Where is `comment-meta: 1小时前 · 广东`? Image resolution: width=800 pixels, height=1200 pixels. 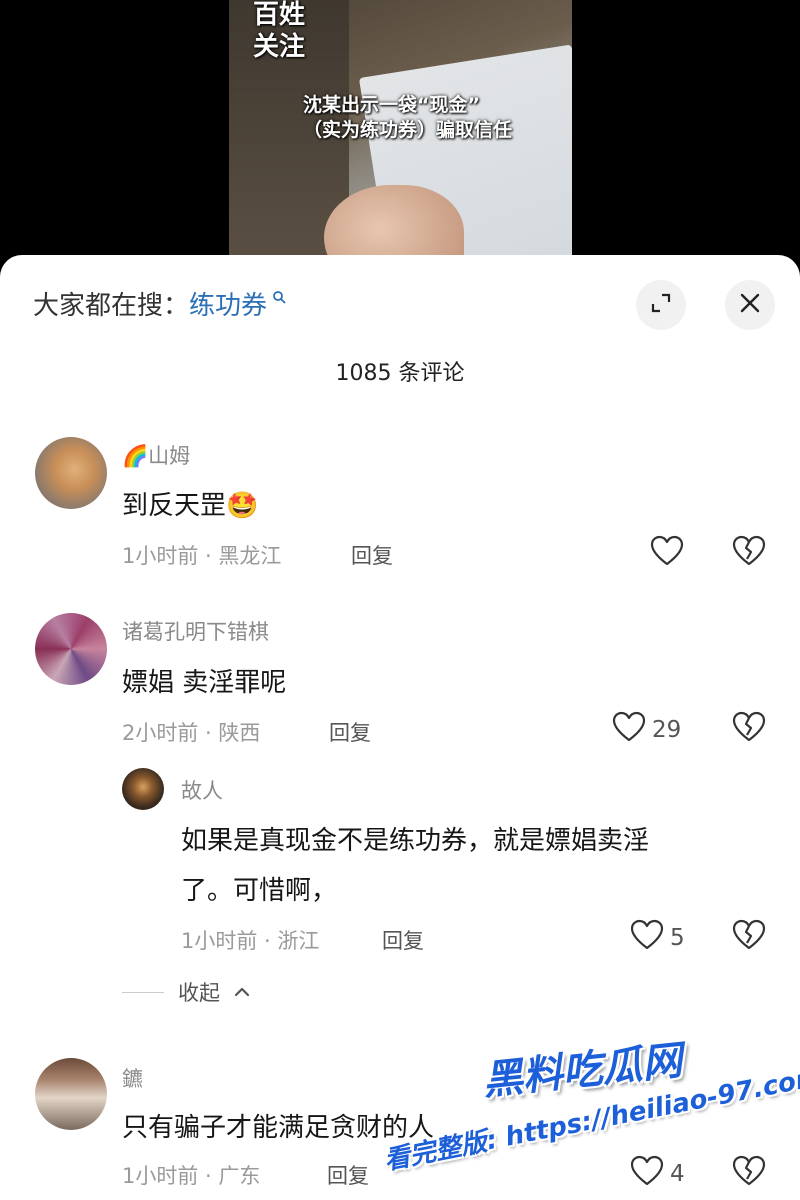 comment-meta: 1小时前 · 广东 is located at coordinates (191, 1176).